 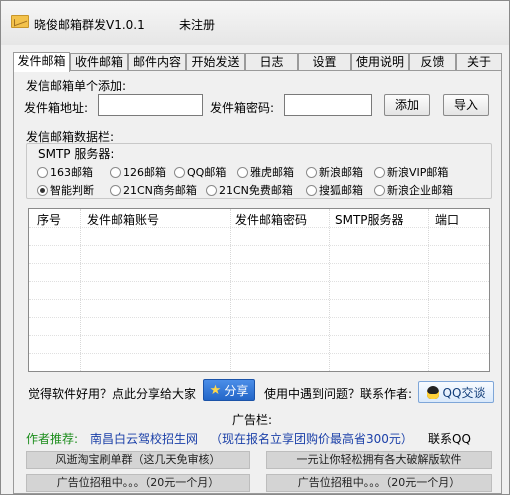 I want to click on radio-smart-detect: 智能判断, so click(x=65, y=190).